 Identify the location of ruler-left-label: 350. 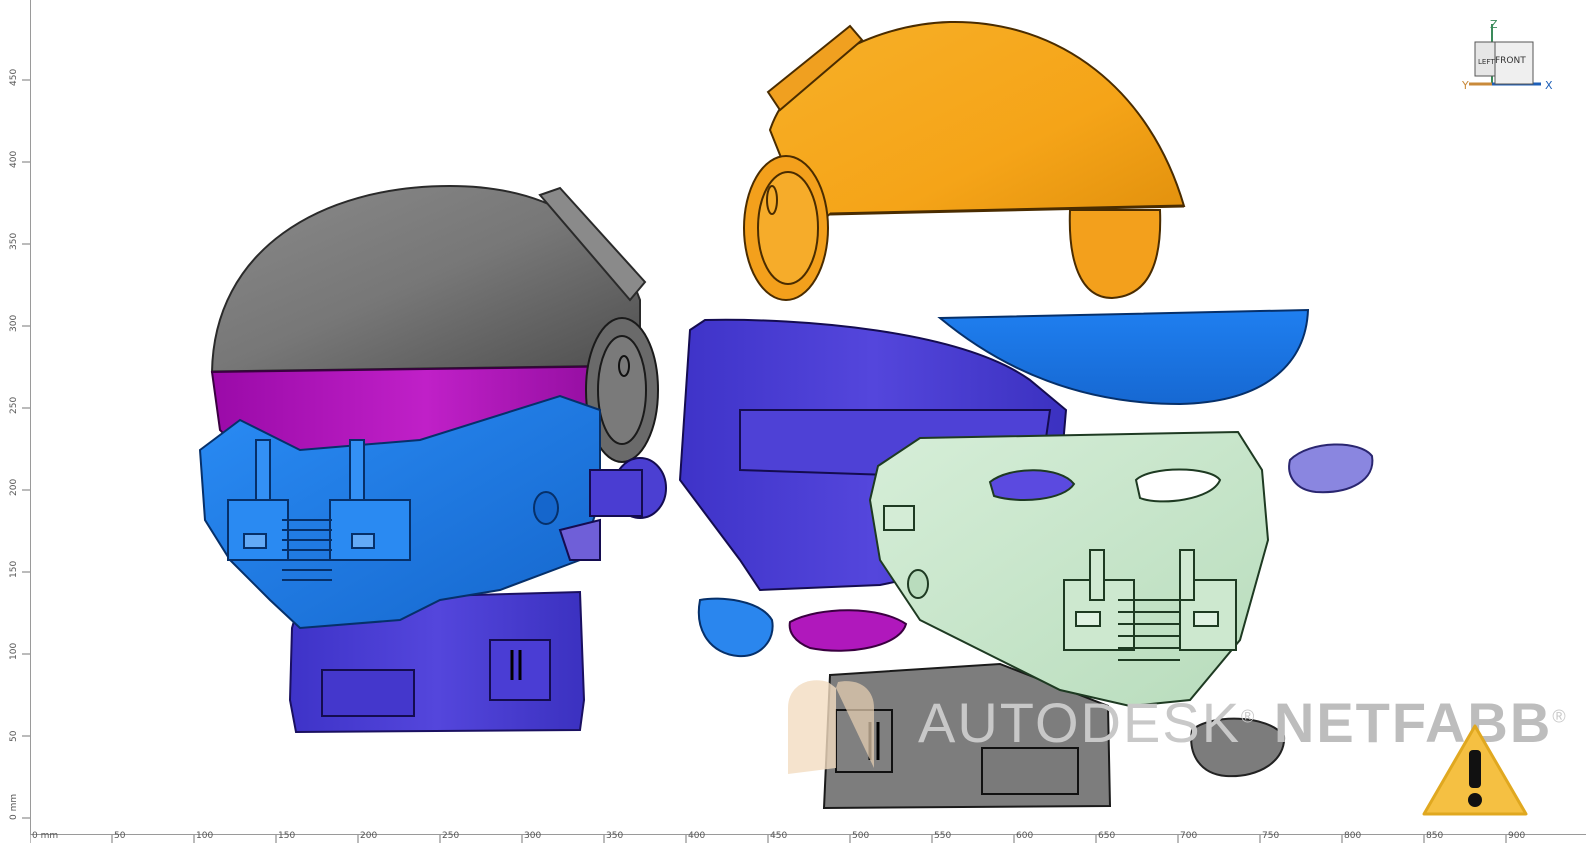
(14, 241).